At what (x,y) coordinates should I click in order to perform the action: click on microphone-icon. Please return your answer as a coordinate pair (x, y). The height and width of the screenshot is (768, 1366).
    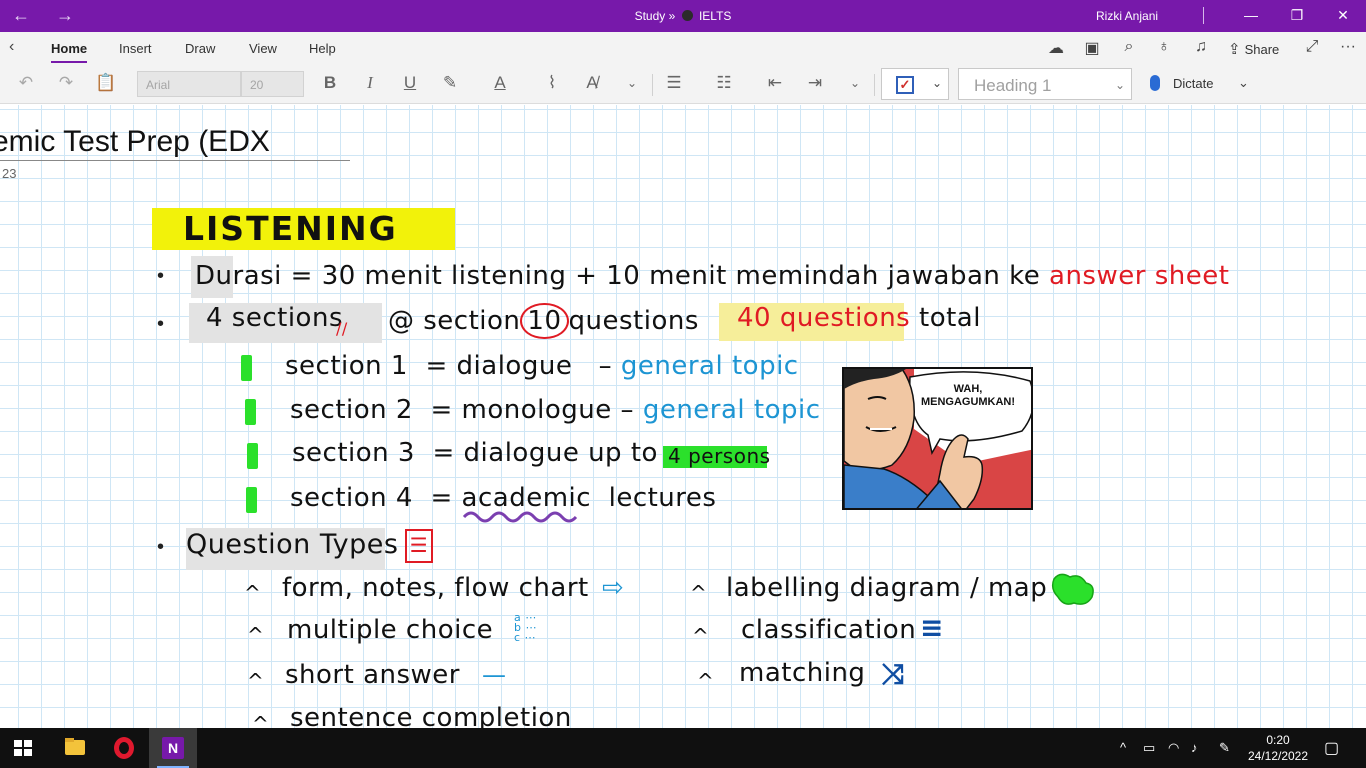
    Looking at the image, I should click on (1155, 83).